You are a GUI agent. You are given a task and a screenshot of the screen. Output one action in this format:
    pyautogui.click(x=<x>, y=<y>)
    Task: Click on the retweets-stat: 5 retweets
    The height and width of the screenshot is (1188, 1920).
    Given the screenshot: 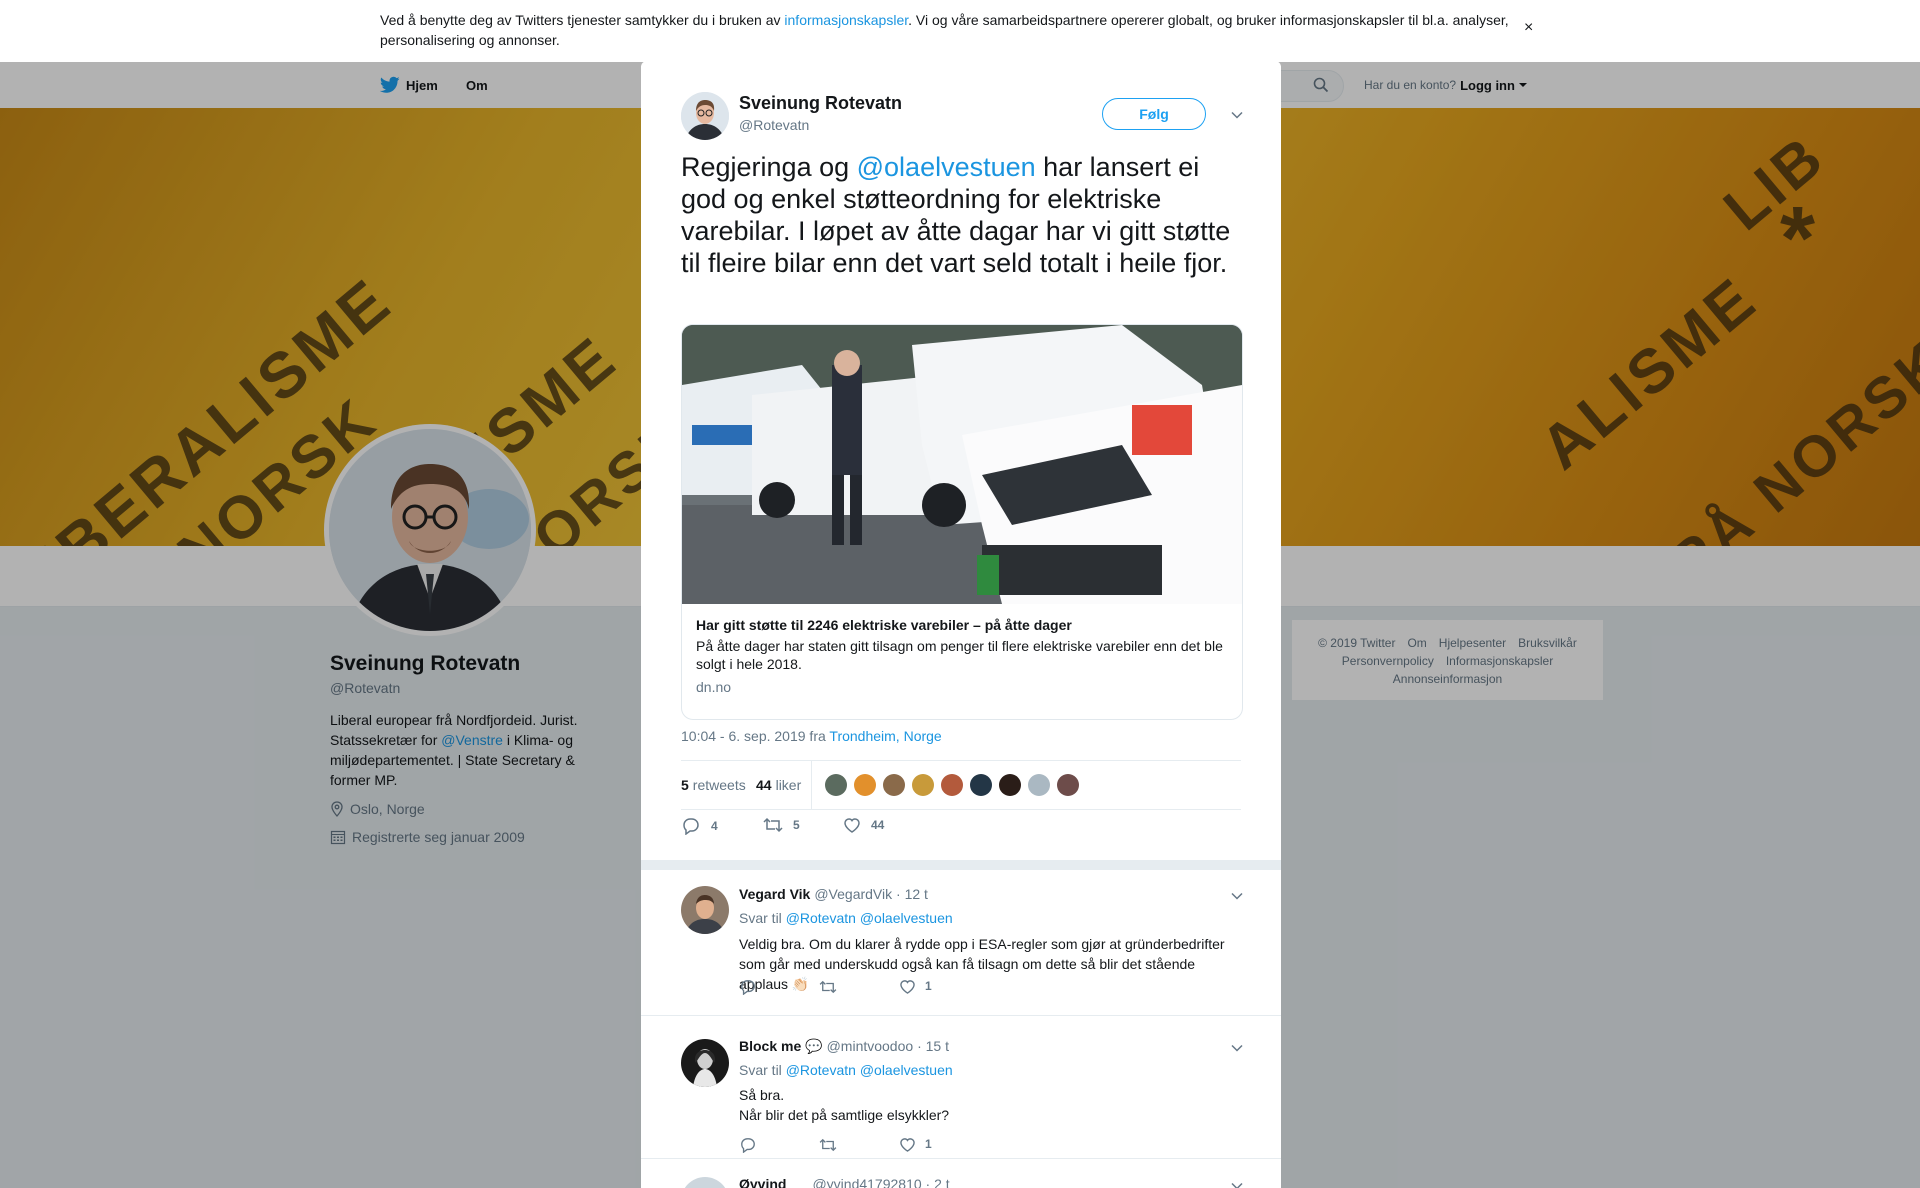 What is the action you would take?
    pyautogui.click(x=713, y=785)
    